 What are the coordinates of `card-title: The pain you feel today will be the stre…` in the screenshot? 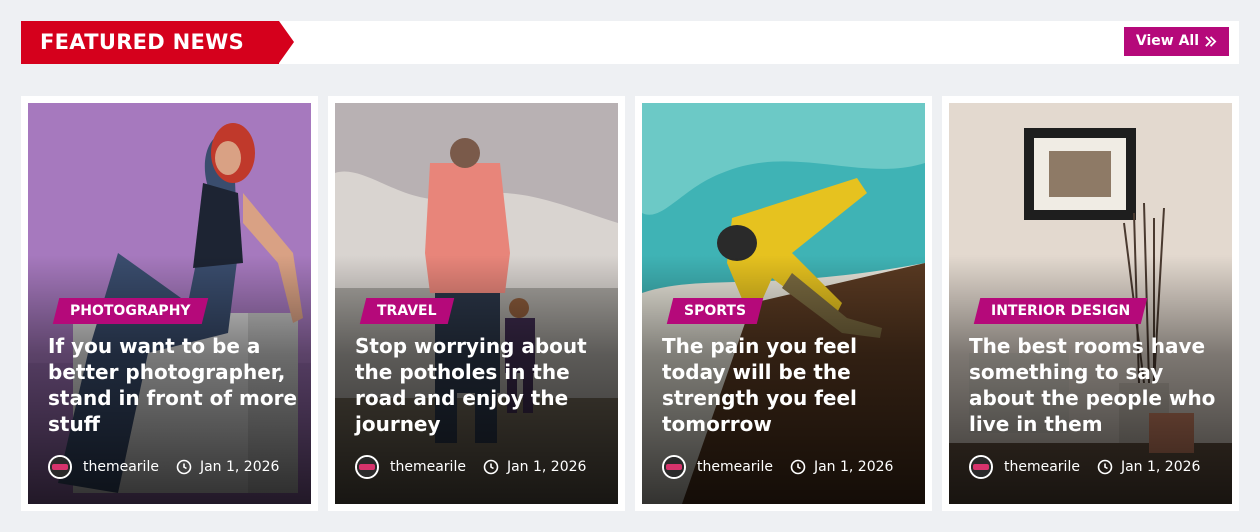 It's located at (787, 385).